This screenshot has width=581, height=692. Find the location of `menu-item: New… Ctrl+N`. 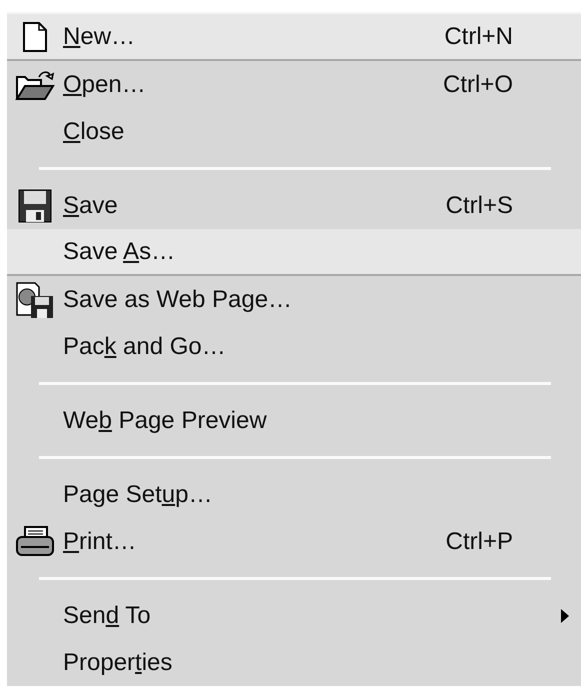

menu-item: New… Ctrl+N is located at coordinates (294, 37).